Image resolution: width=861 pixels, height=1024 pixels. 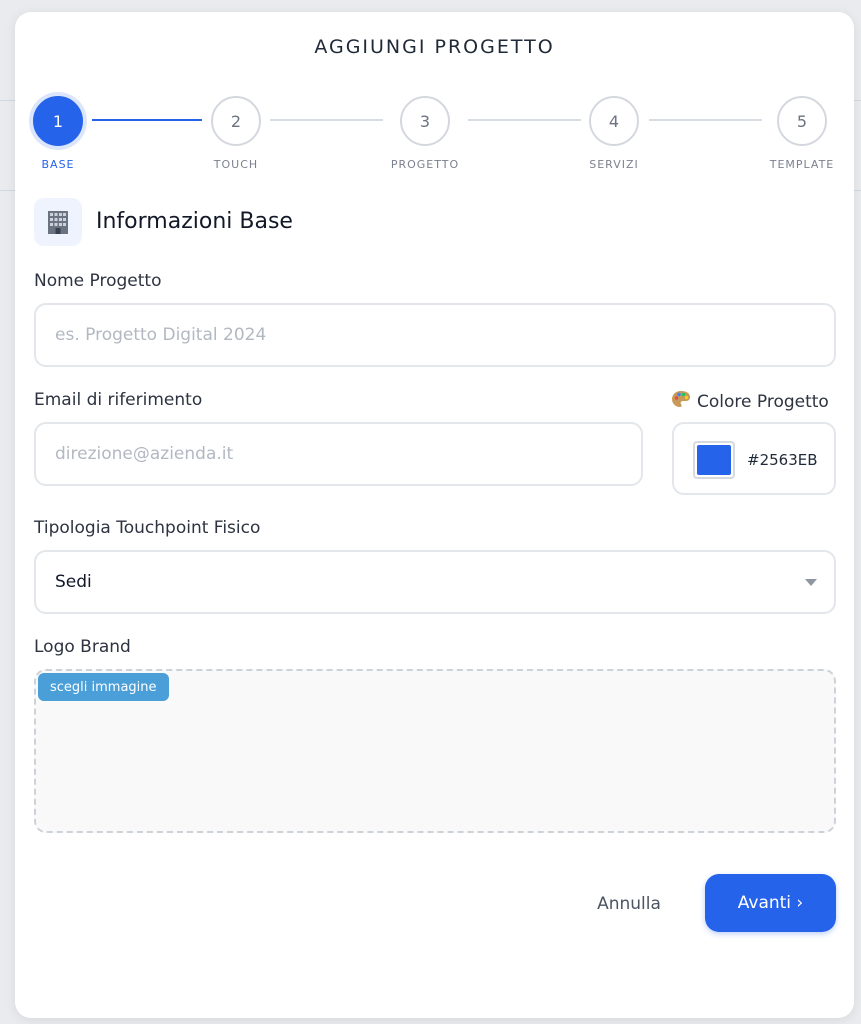 What do you see at coordinates (103, 687) in the screenshot?
I see `choose-image-button: scegli immagine` at bounding box center [103, 687].